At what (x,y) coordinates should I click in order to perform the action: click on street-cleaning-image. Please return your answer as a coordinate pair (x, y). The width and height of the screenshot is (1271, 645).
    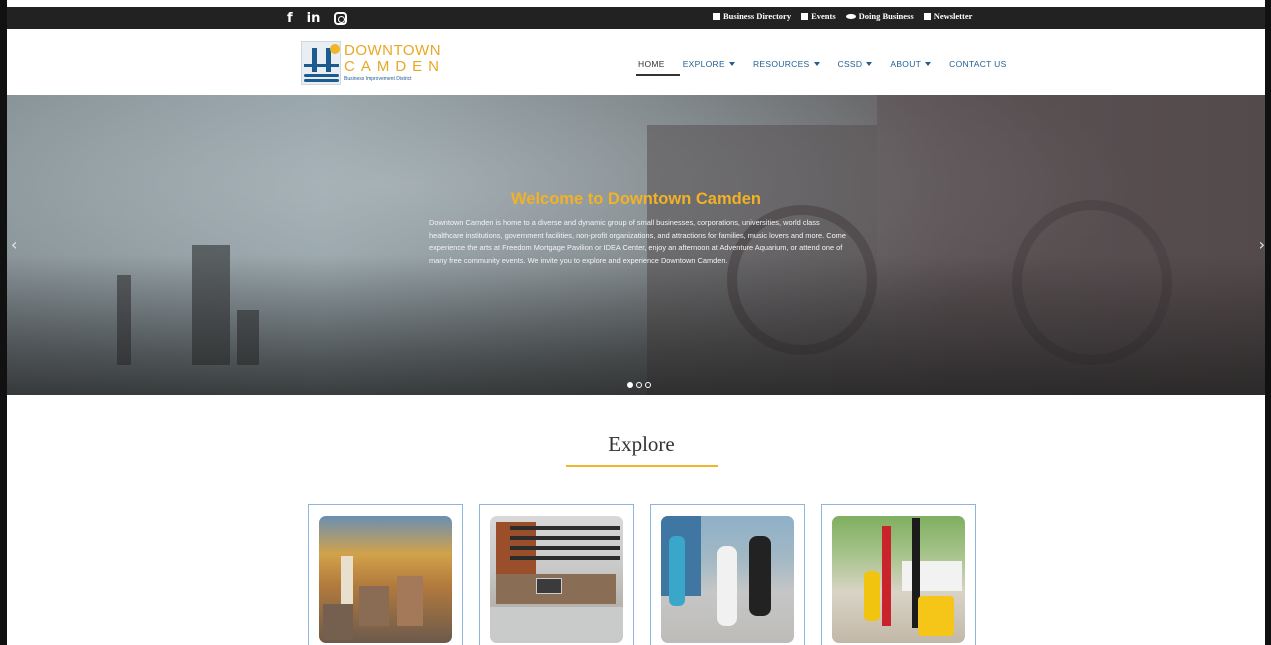
    Looking at the image, I should click on (898, 579).